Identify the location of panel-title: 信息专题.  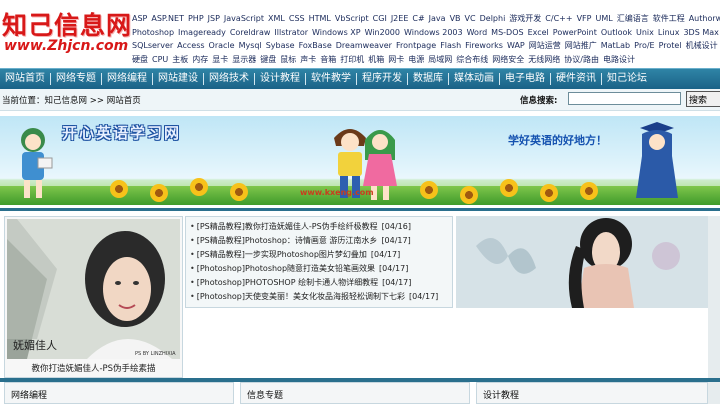
(265, 394).